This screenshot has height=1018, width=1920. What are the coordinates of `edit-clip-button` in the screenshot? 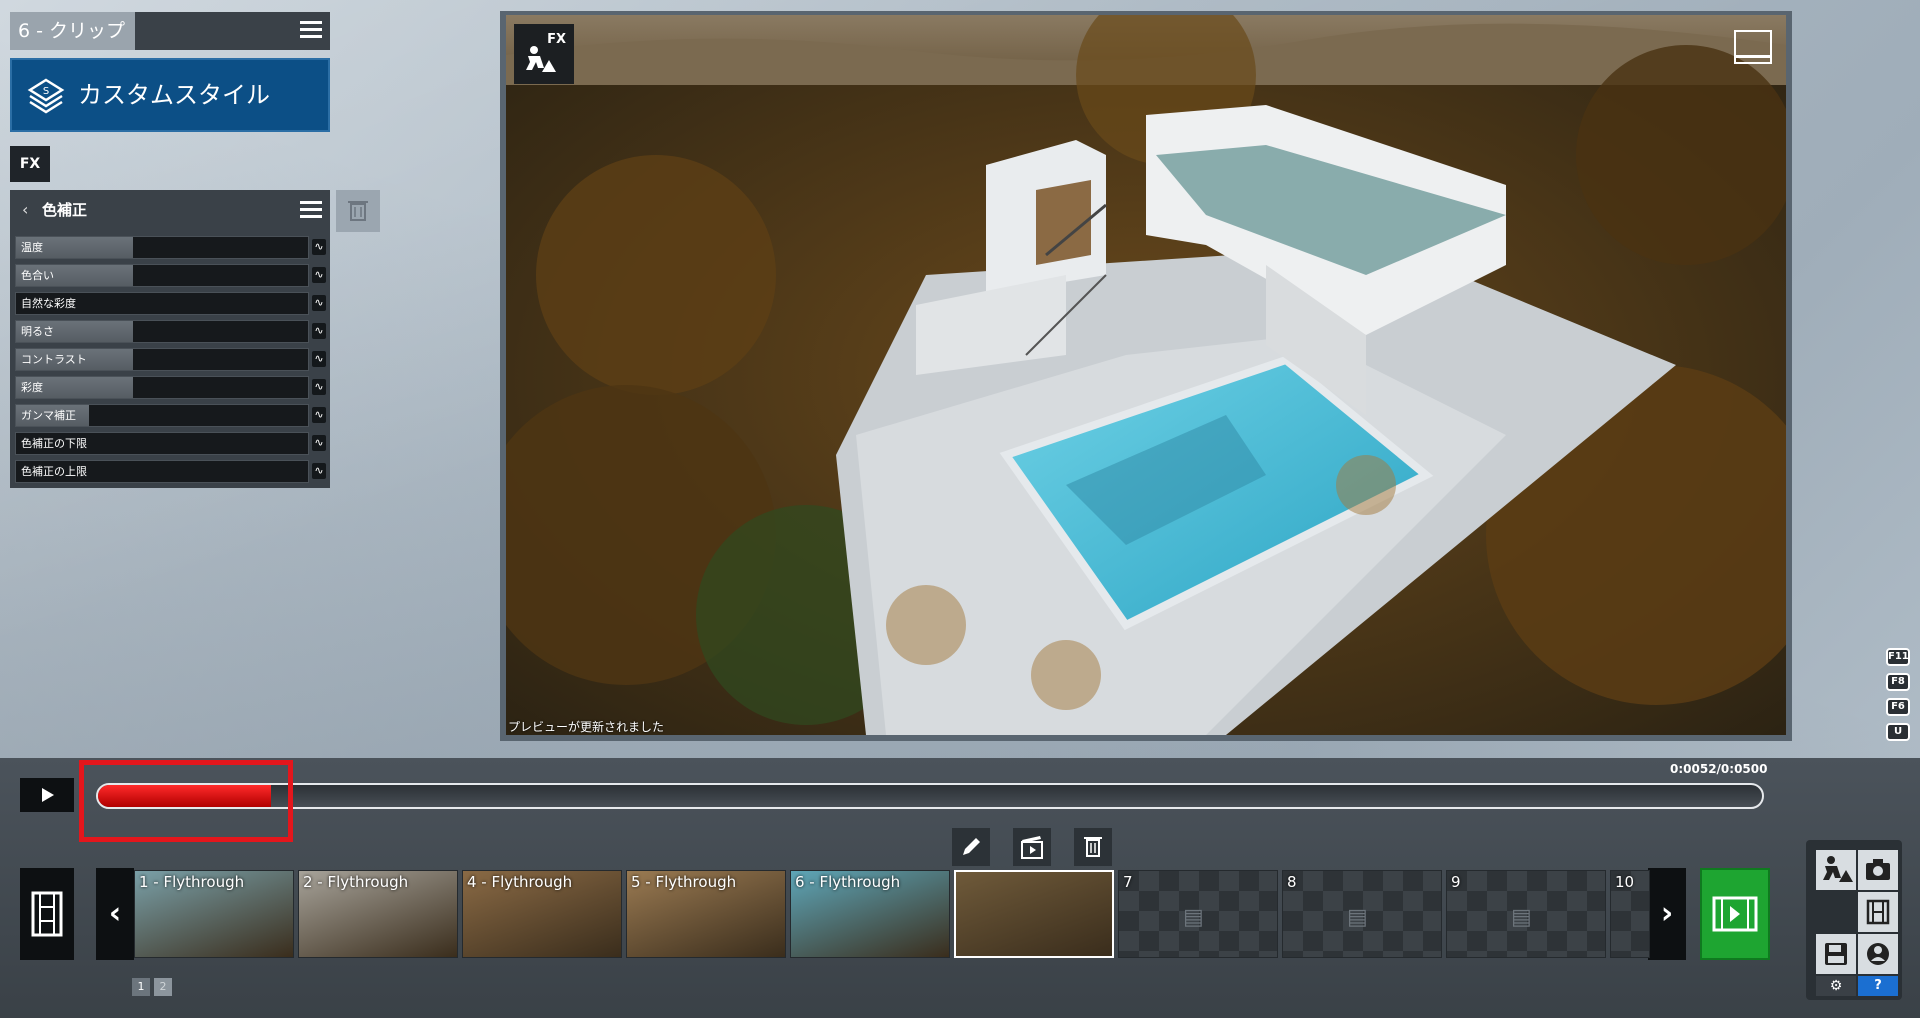 It's located at (971, 847).